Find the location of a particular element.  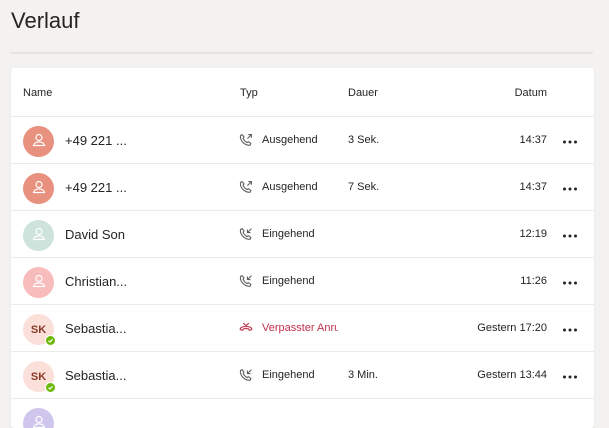

call-duration: 3 Sek. is located at coordinates (364, 140).